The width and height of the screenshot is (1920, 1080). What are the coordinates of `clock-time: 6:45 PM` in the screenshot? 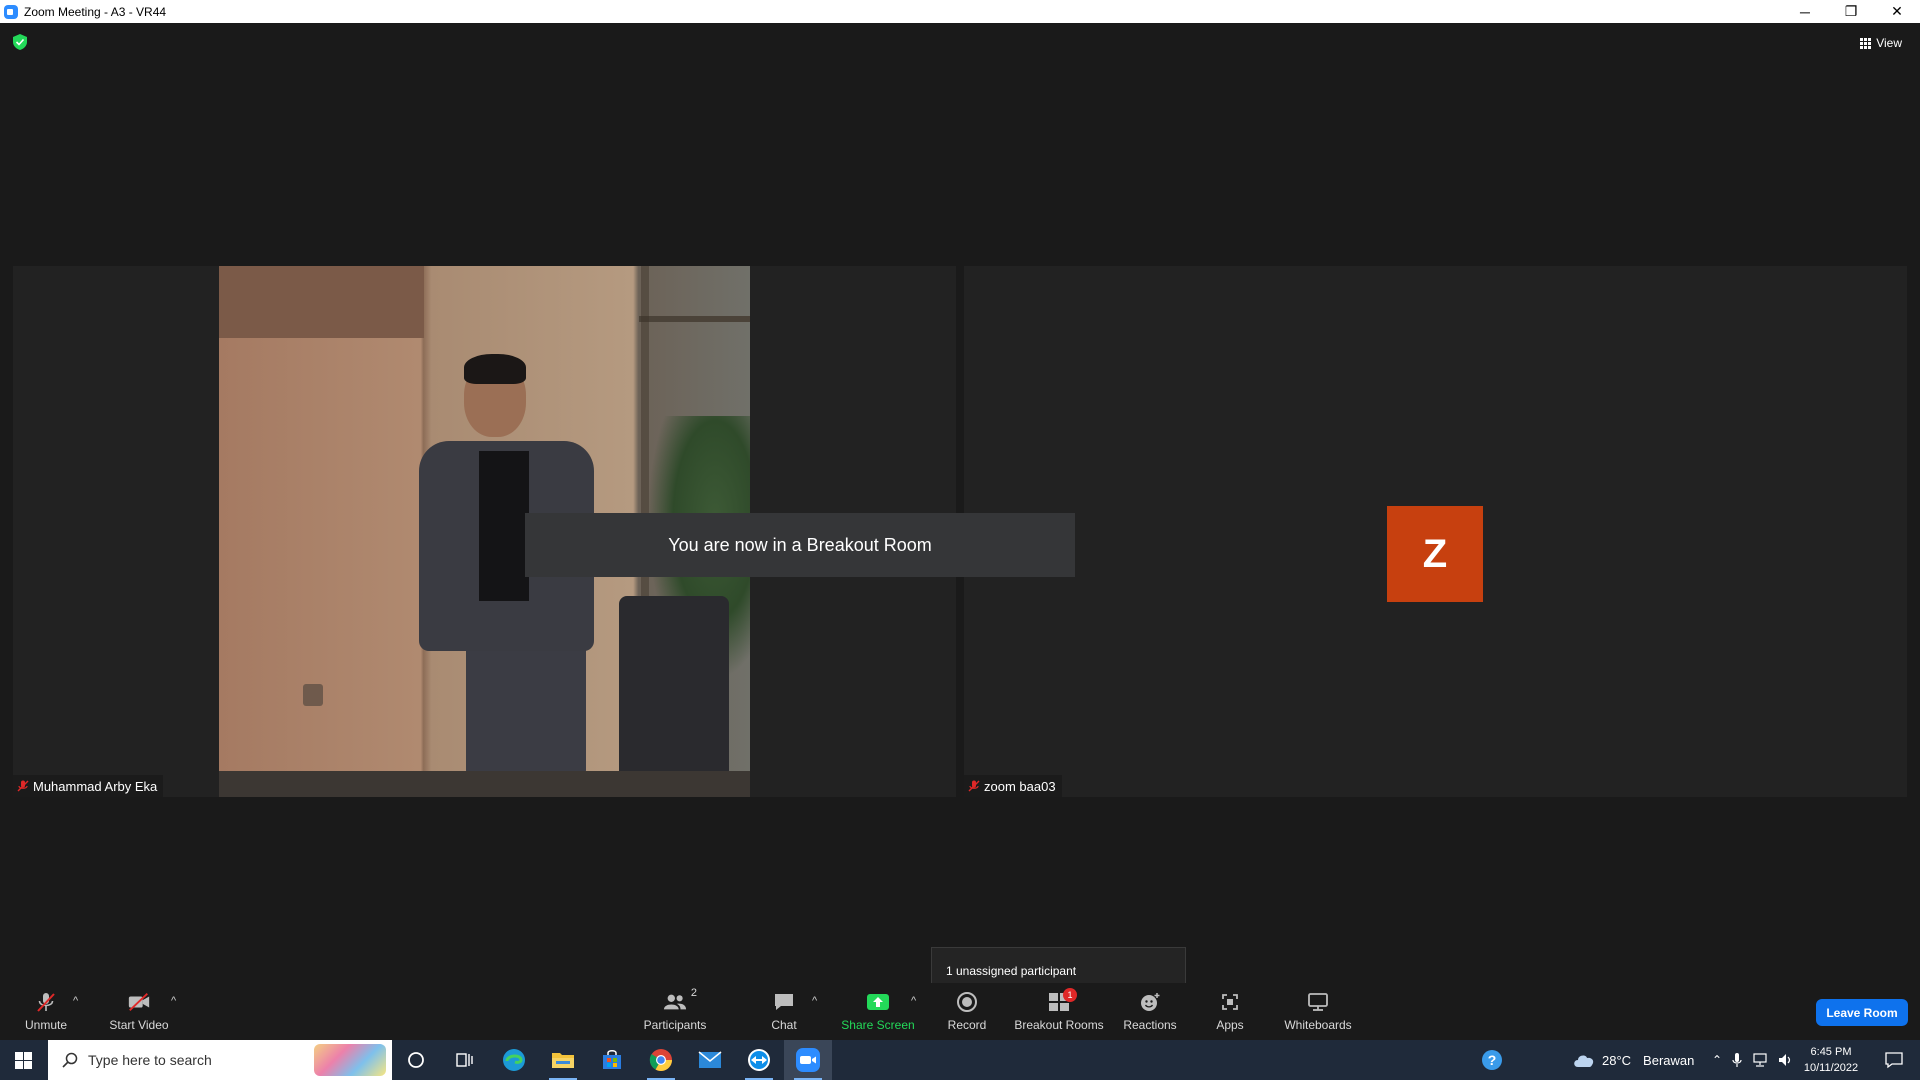 It's located at (1831, 1052).